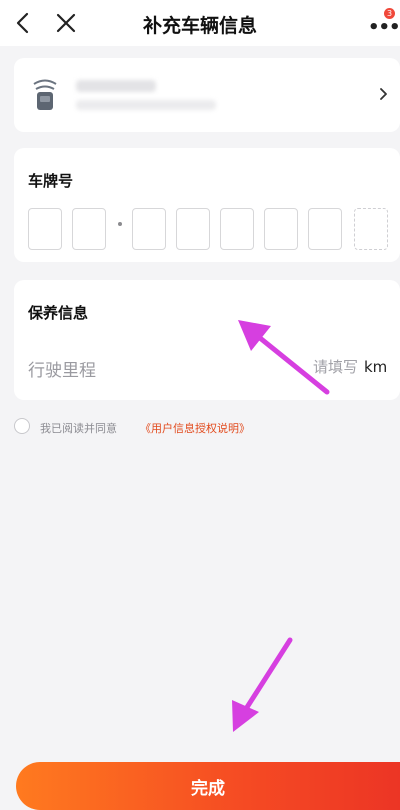 The width and height of the screenshot is (400, 810). What do you see at coordinates (262, 684) in the screenshot?
I see `annotation-arrow-lower` at bounding box center [262, 684].